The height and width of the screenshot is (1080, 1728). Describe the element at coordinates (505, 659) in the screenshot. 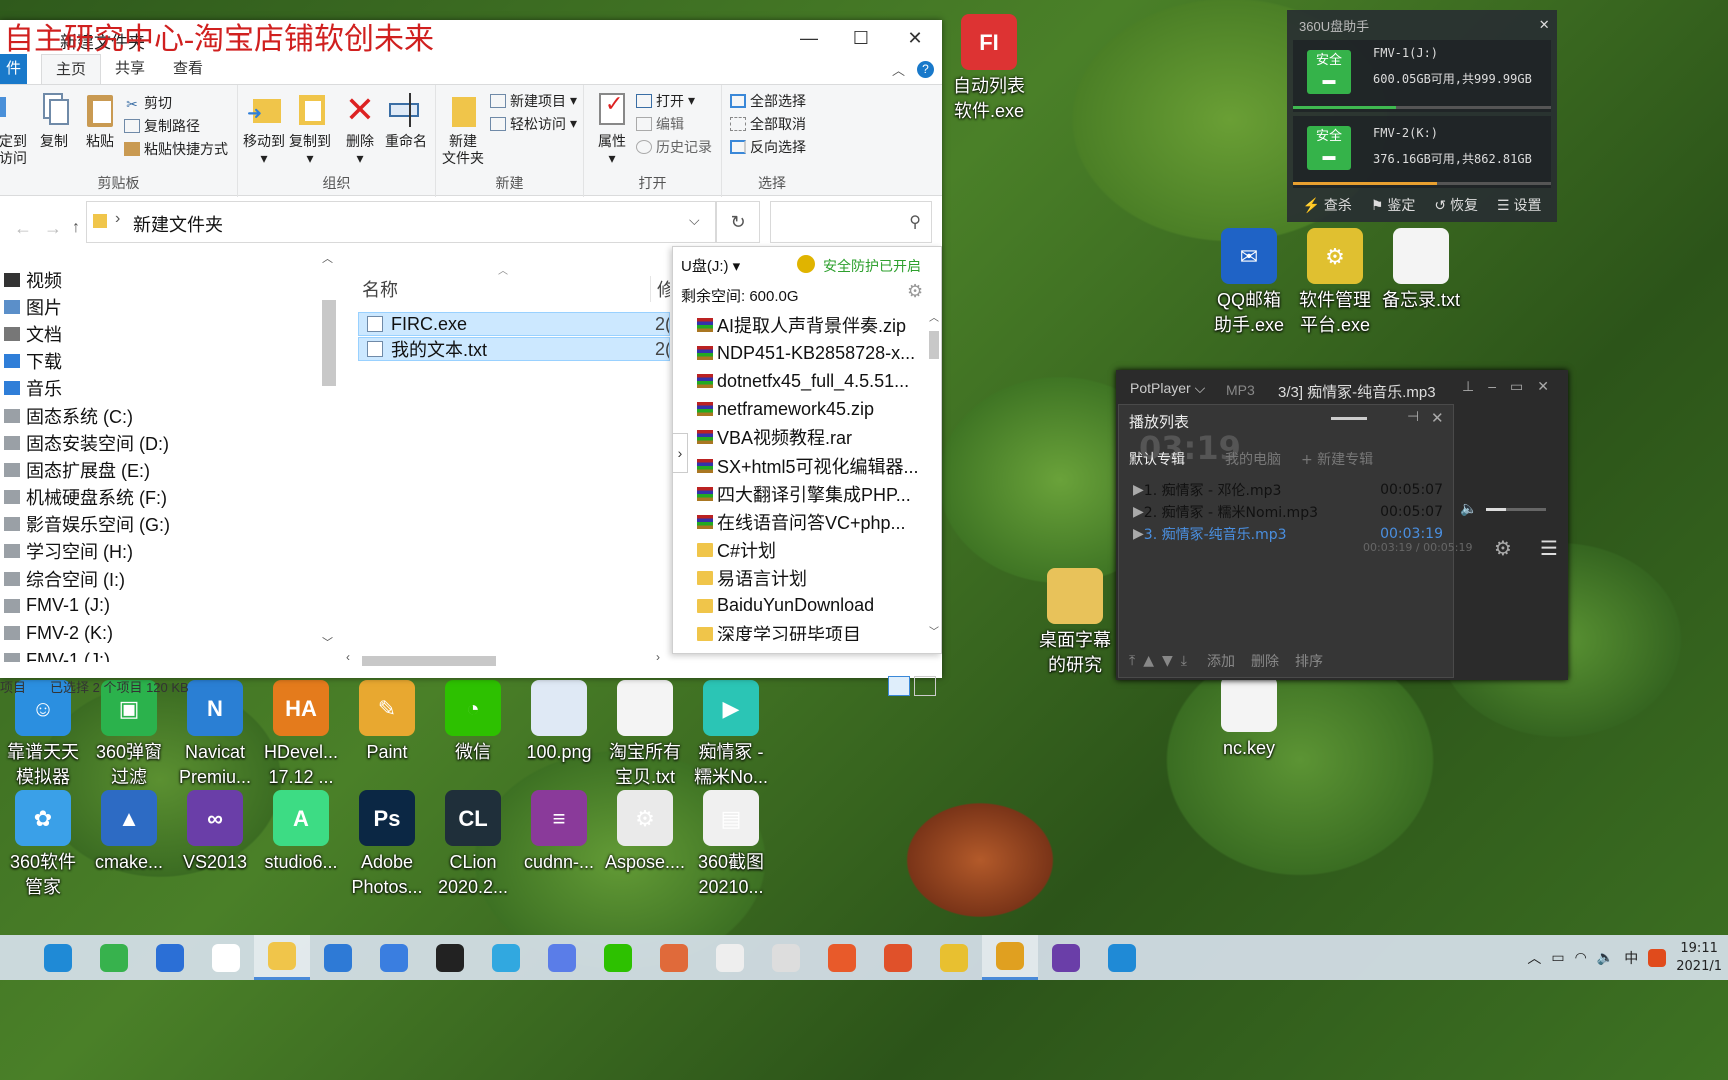

I see `horizontal-scrollbar: ‹ ›` at that location.